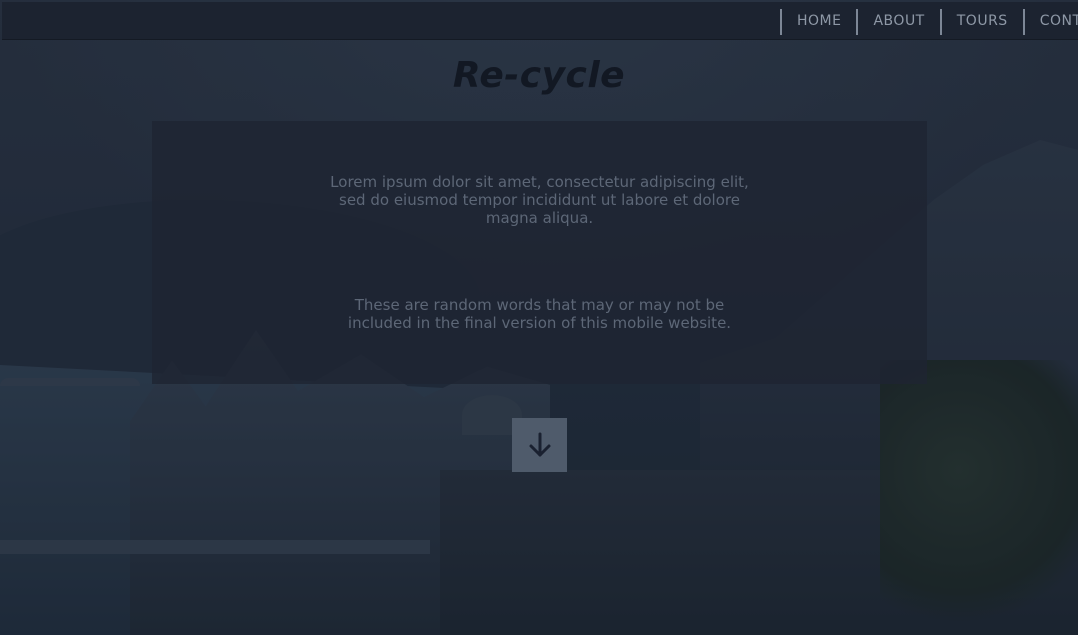 This screenshot has width=1078, height=635. I want to click on nav-link-home: HOME, so click(819, 21).